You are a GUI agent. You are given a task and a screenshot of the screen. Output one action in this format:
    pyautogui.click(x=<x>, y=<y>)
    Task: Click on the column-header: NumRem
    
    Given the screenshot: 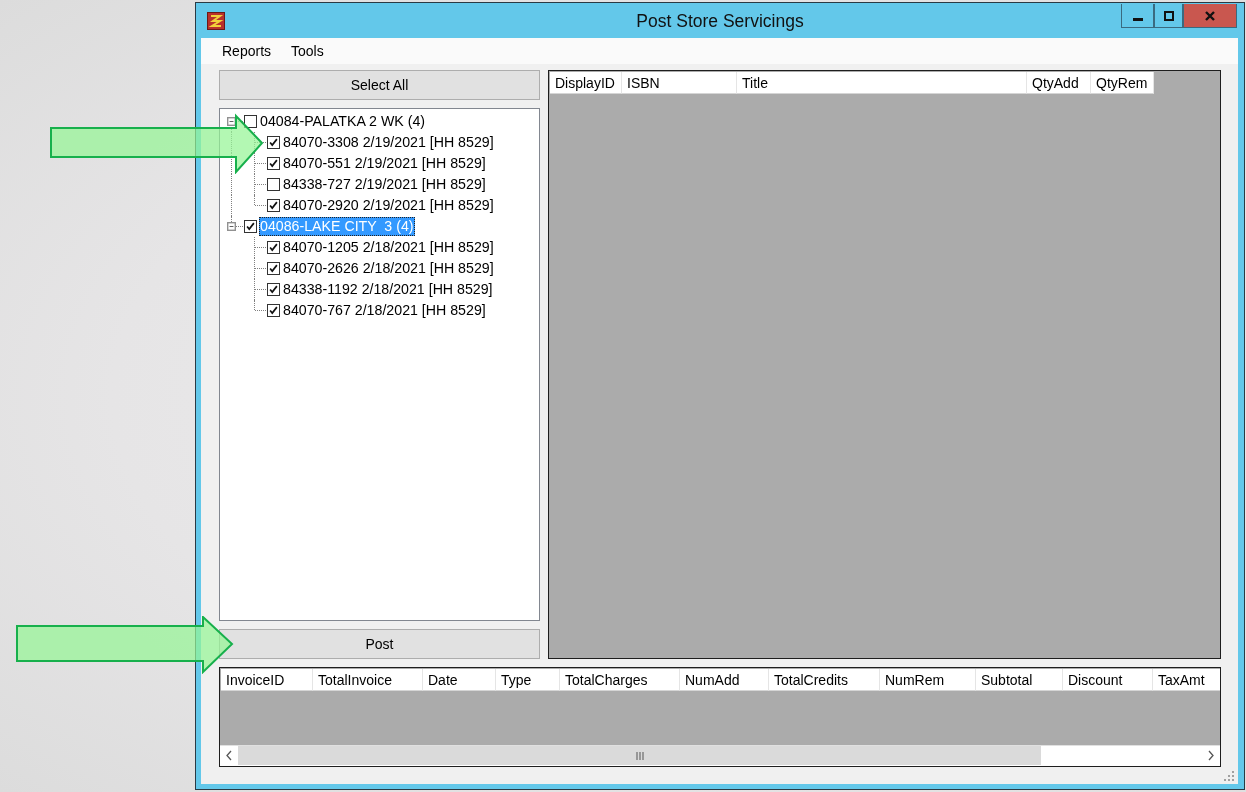 What is the action you would take?
    pyautogui.click(x=928, y=680)
    